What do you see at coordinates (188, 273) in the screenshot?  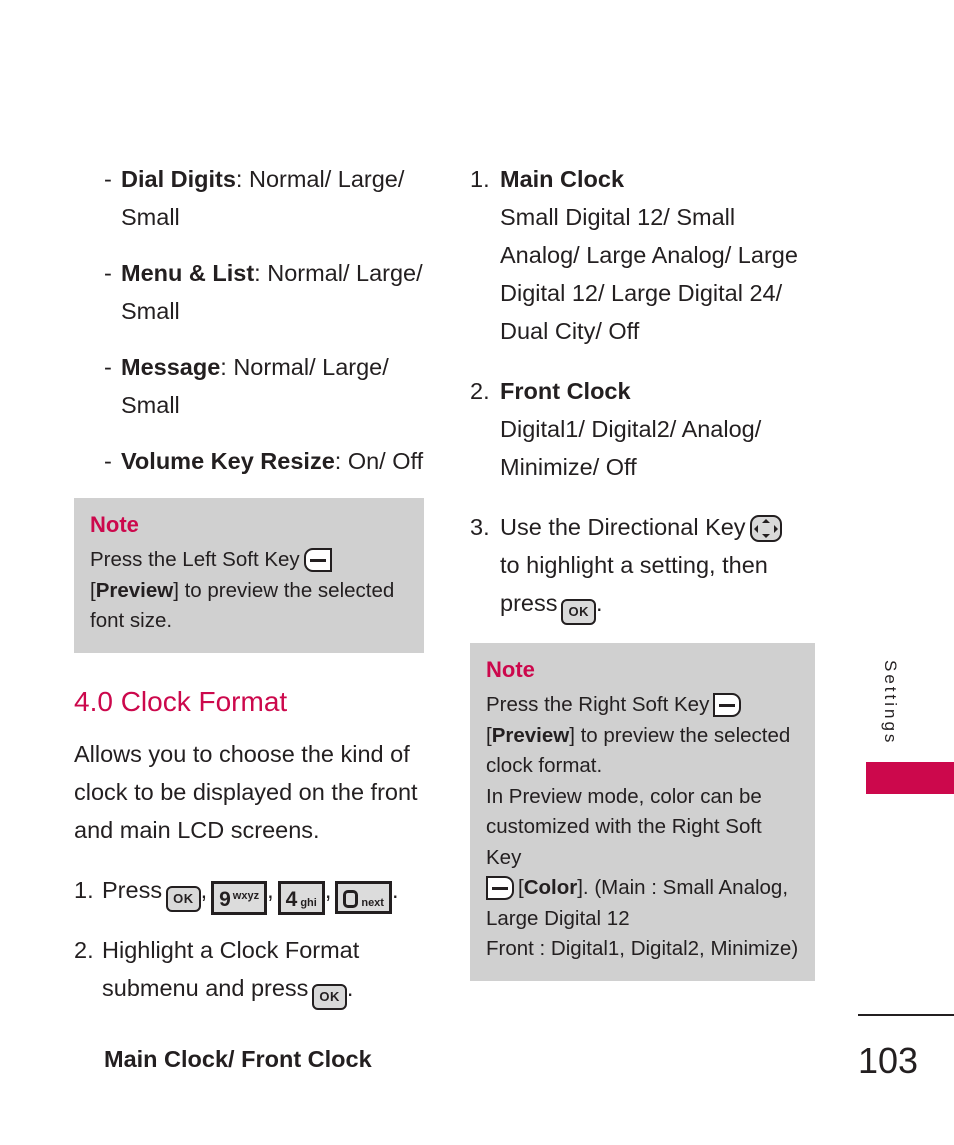 I see `option-label: Menu & List` at bounding box center [188, 273].